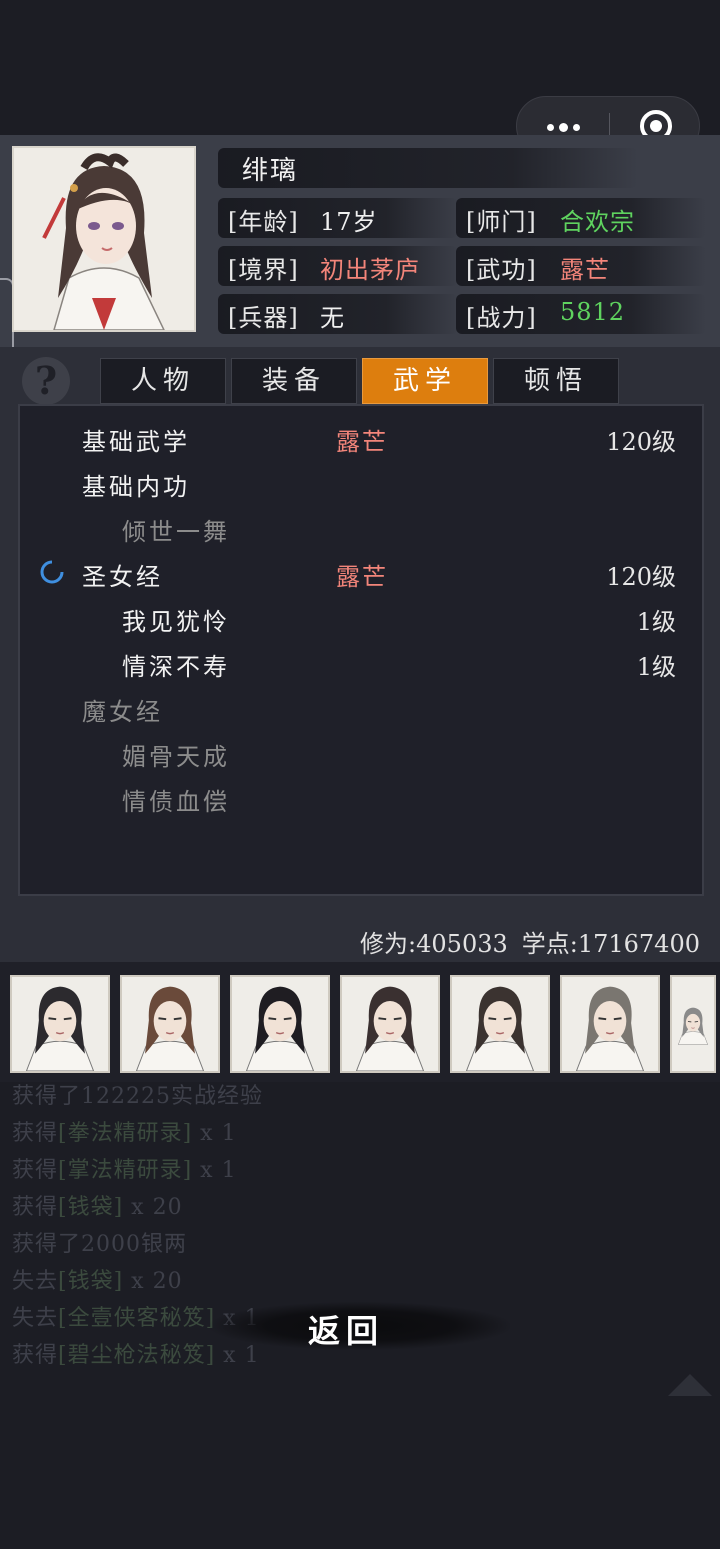 The width and height of the screenshot is (720, 1549). What do you see at coordinates (370, 270) in the screenshot?
I see `realm-value: 初出茅庐` at bounding box center [370, 270].